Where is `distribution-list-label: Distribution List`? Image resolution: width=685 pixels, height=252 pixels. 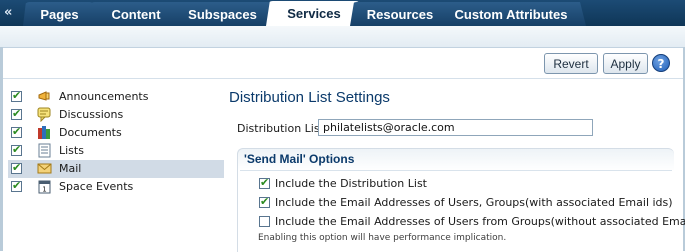 distribution-list-label: Distribution List is located at coordinates (280, 128).